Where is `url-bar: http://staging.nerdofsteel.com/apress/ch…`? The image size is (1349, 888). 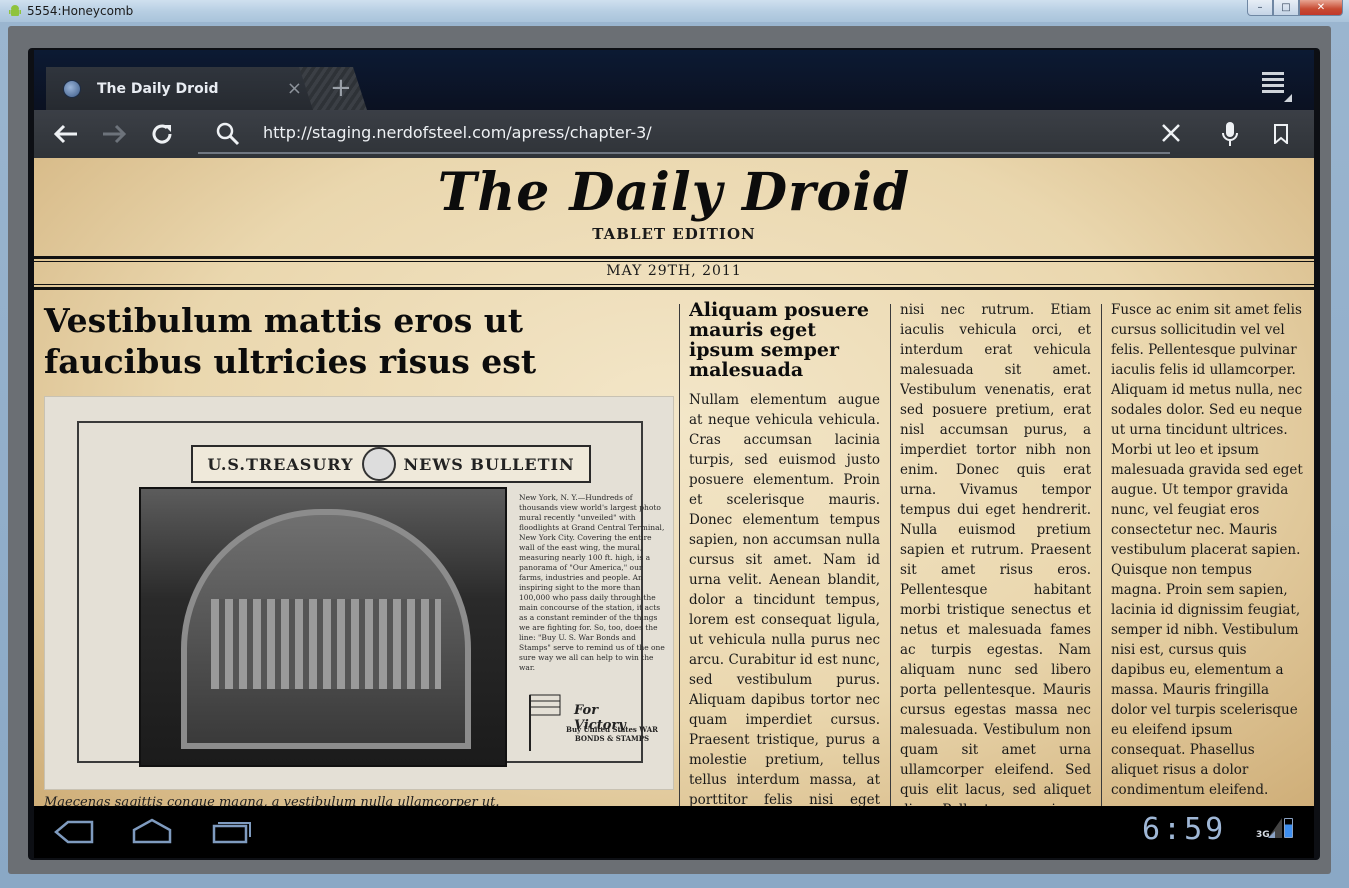 url-bar: http://staging.nerdofsteel.com/apress/ch… is located at coordinates (689, 134).